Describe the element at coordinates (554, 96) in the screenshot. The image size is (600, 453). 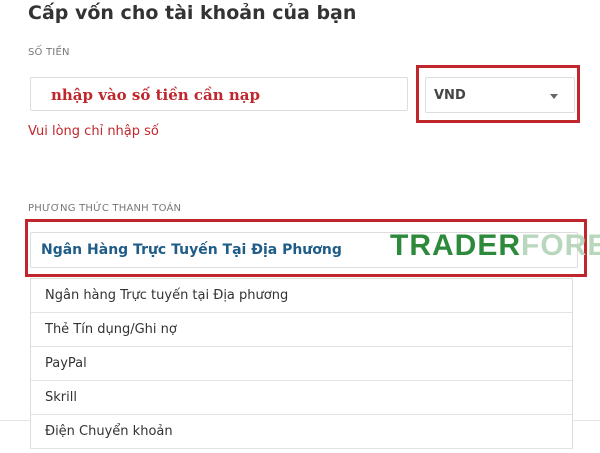
I see `chevron-down-icon` at that location.